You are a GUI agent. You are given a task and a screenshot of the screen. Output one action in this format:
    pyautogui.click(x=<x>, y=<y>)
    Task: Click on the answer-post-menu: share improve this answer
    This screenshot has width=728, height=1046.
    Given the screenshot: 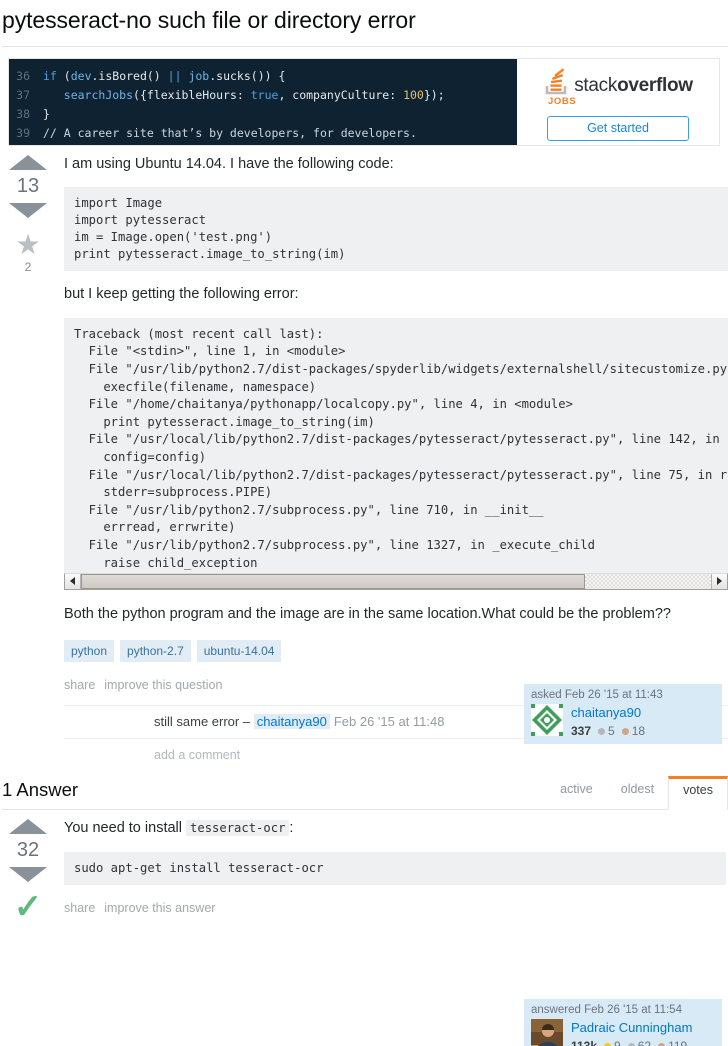 What is the action you would take?
    pyautogui.click(x=395, y=908)
    